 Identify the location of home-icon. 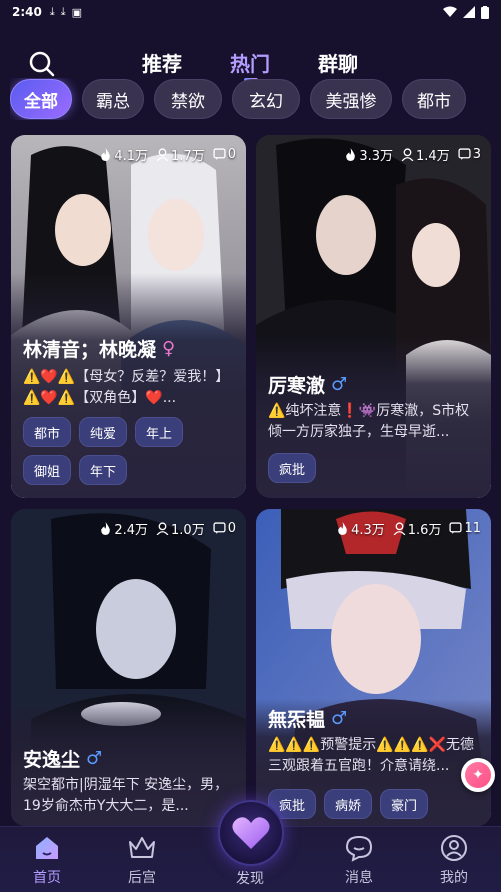
(47, 848).